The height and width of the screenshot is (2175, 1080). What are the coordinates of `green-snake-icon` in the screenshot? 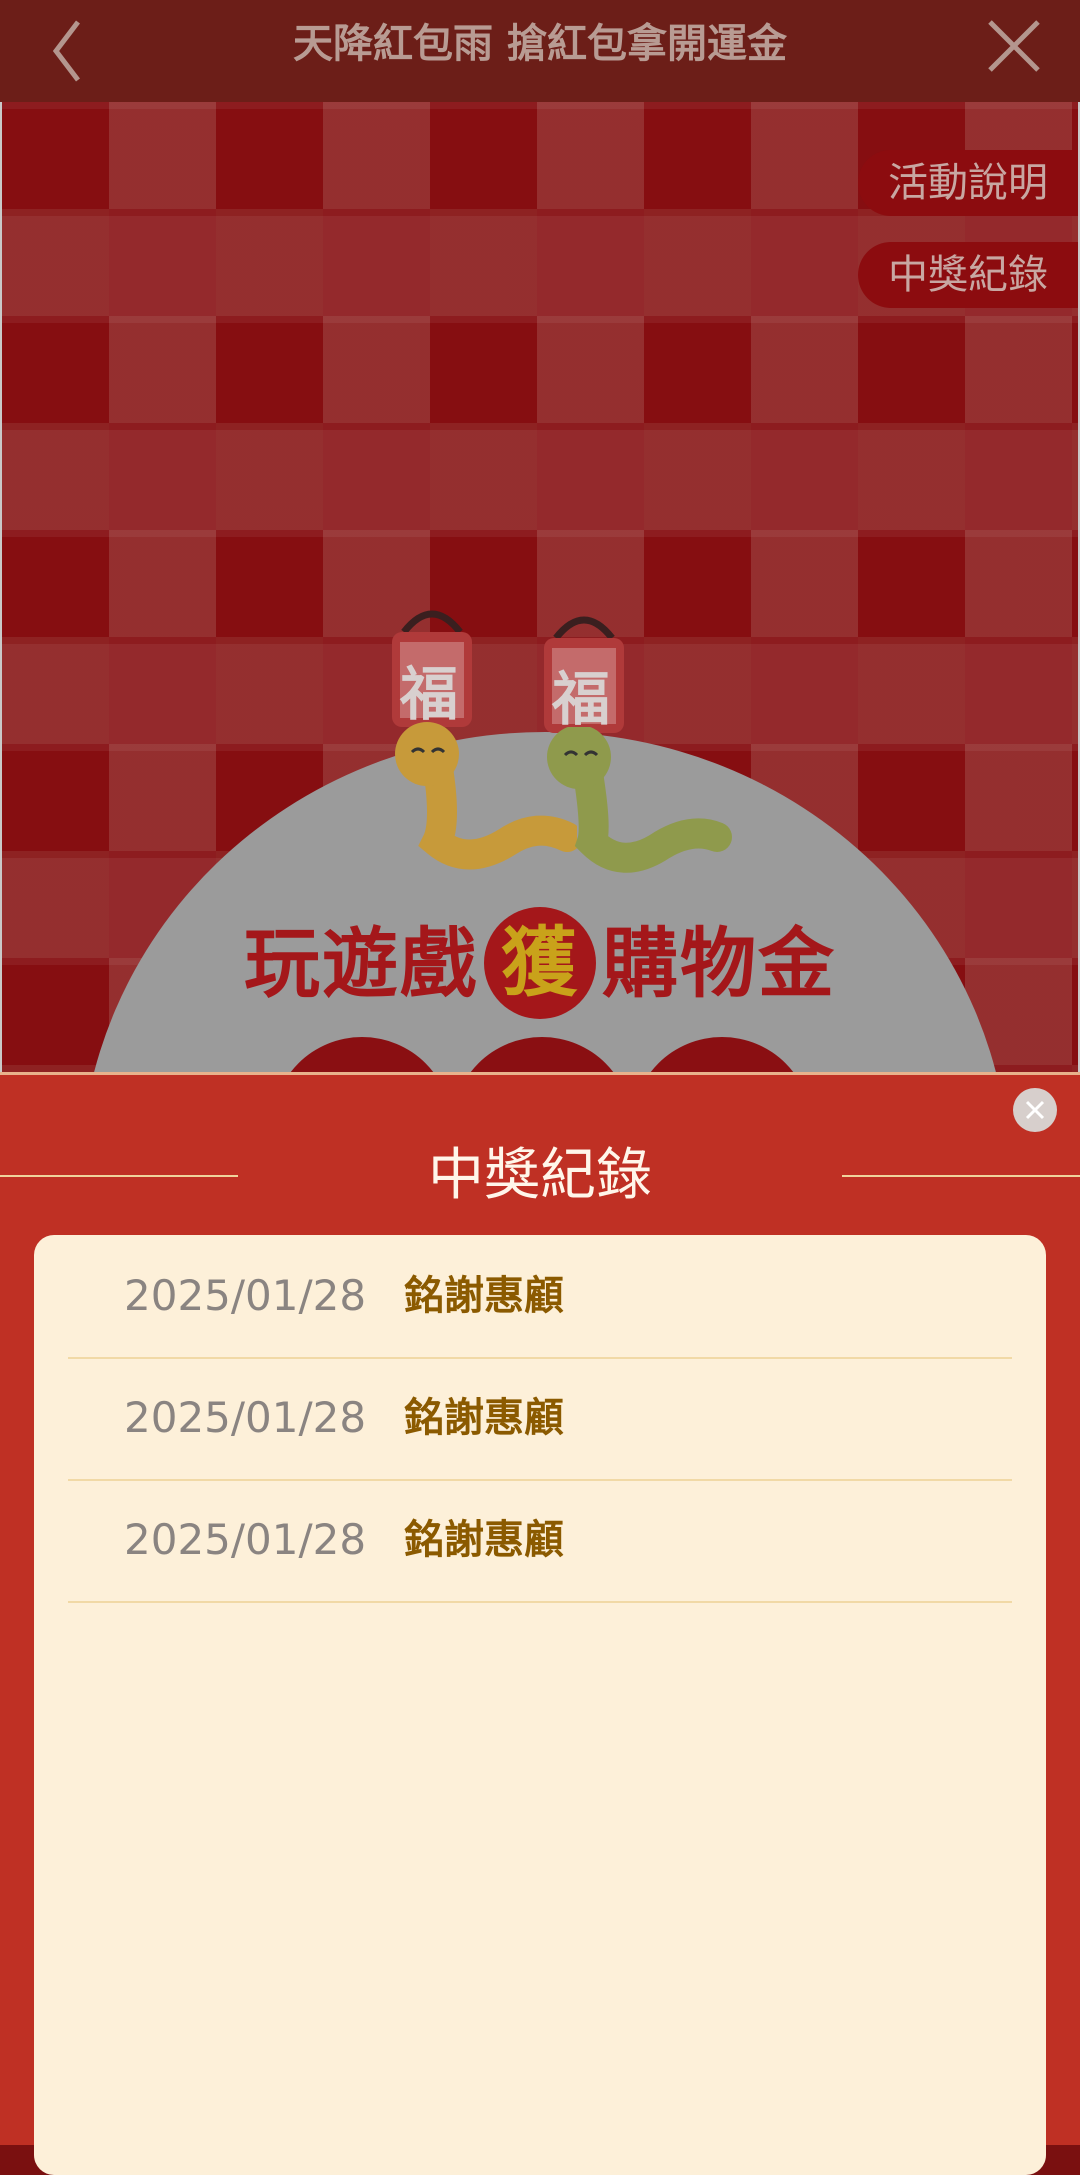 It's located at (639, 800).